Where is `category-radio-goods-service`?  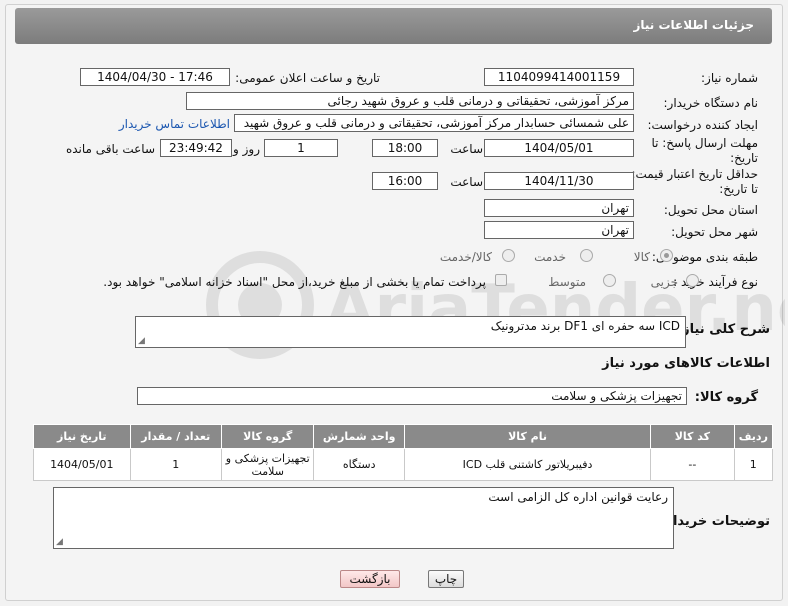 category-radio-goods-service is located at coordinates (508, 255).